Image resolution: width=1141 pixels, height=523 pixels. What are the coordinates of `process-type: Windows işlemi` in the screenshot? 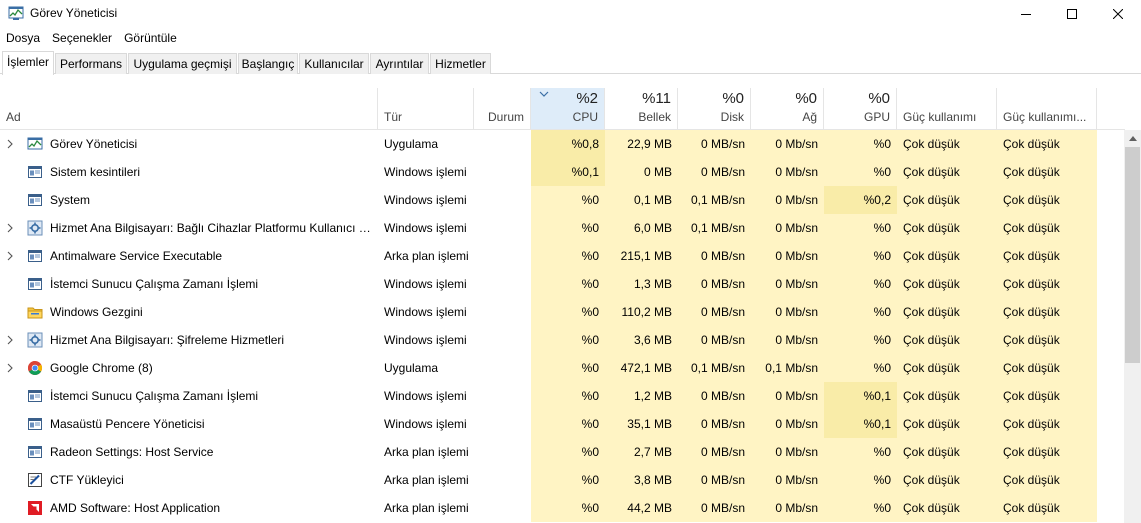 It's located at (425, 172).